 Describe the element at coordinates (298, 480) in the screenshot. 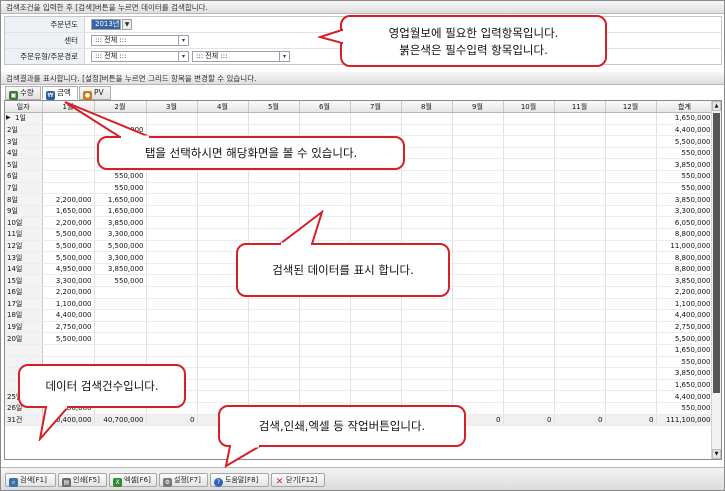

I see `close-button: ✕ 닫기[F12]` at that location.